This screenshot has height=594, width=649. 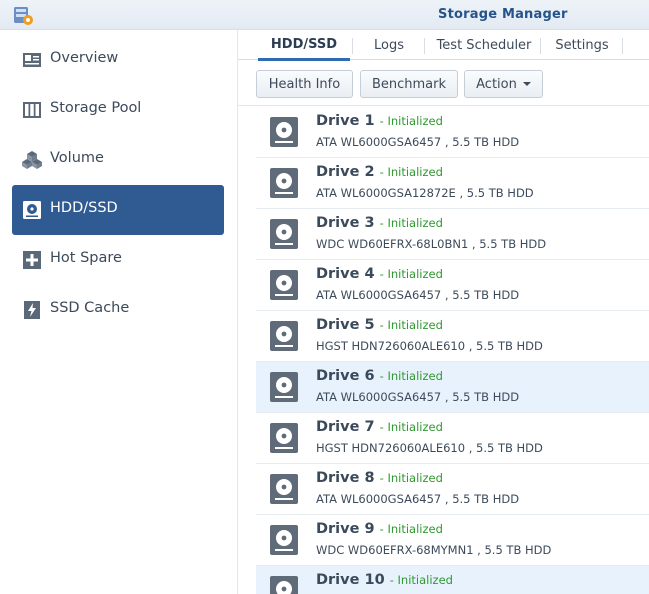 I want to click on sidebar-item-hdd-ssd: HDD/SSD, so click(x=118, y=210).